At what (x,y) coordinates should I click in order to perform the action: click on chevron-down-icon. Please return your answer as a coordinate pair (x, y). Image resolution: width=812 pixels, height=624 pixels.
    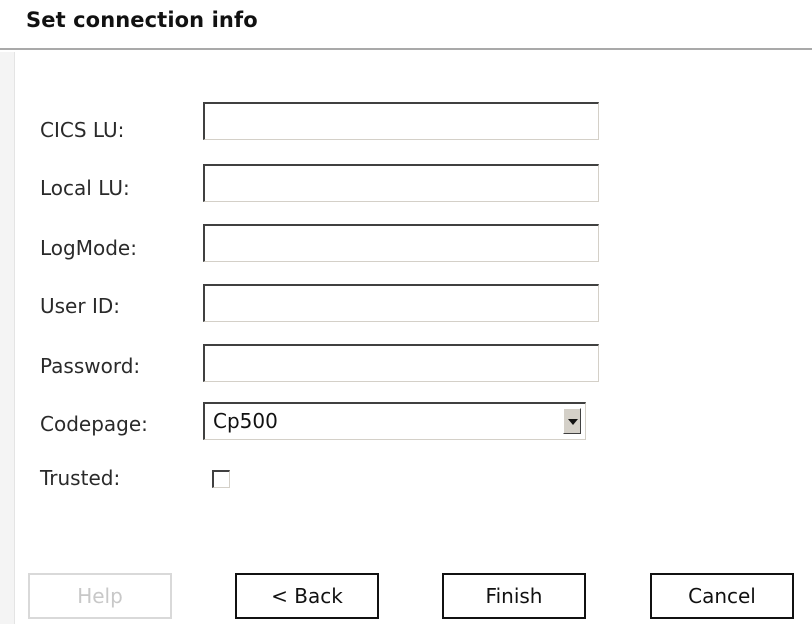
    Looking at the image, I should click on (573, 422).